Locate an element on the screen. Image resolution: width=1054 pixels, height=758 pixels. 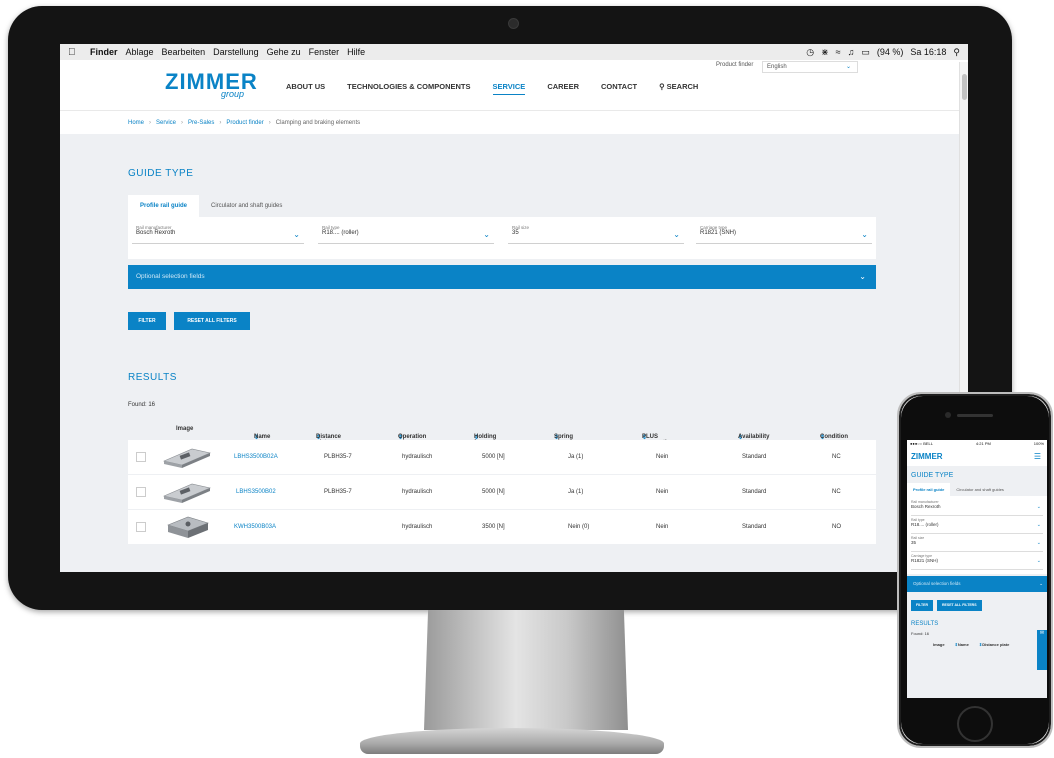
breadcrumb-pre-sales: Pre-Sales is located at coordinates (201, 123).